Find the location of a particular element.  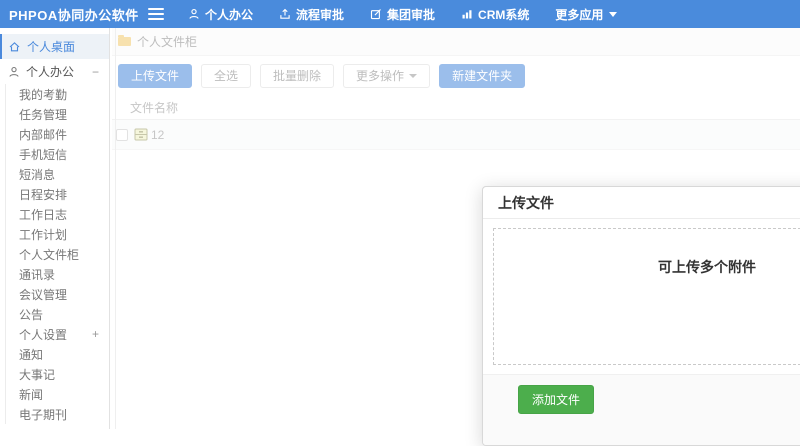

cabinet-icon is located at coordinates (141, 134).